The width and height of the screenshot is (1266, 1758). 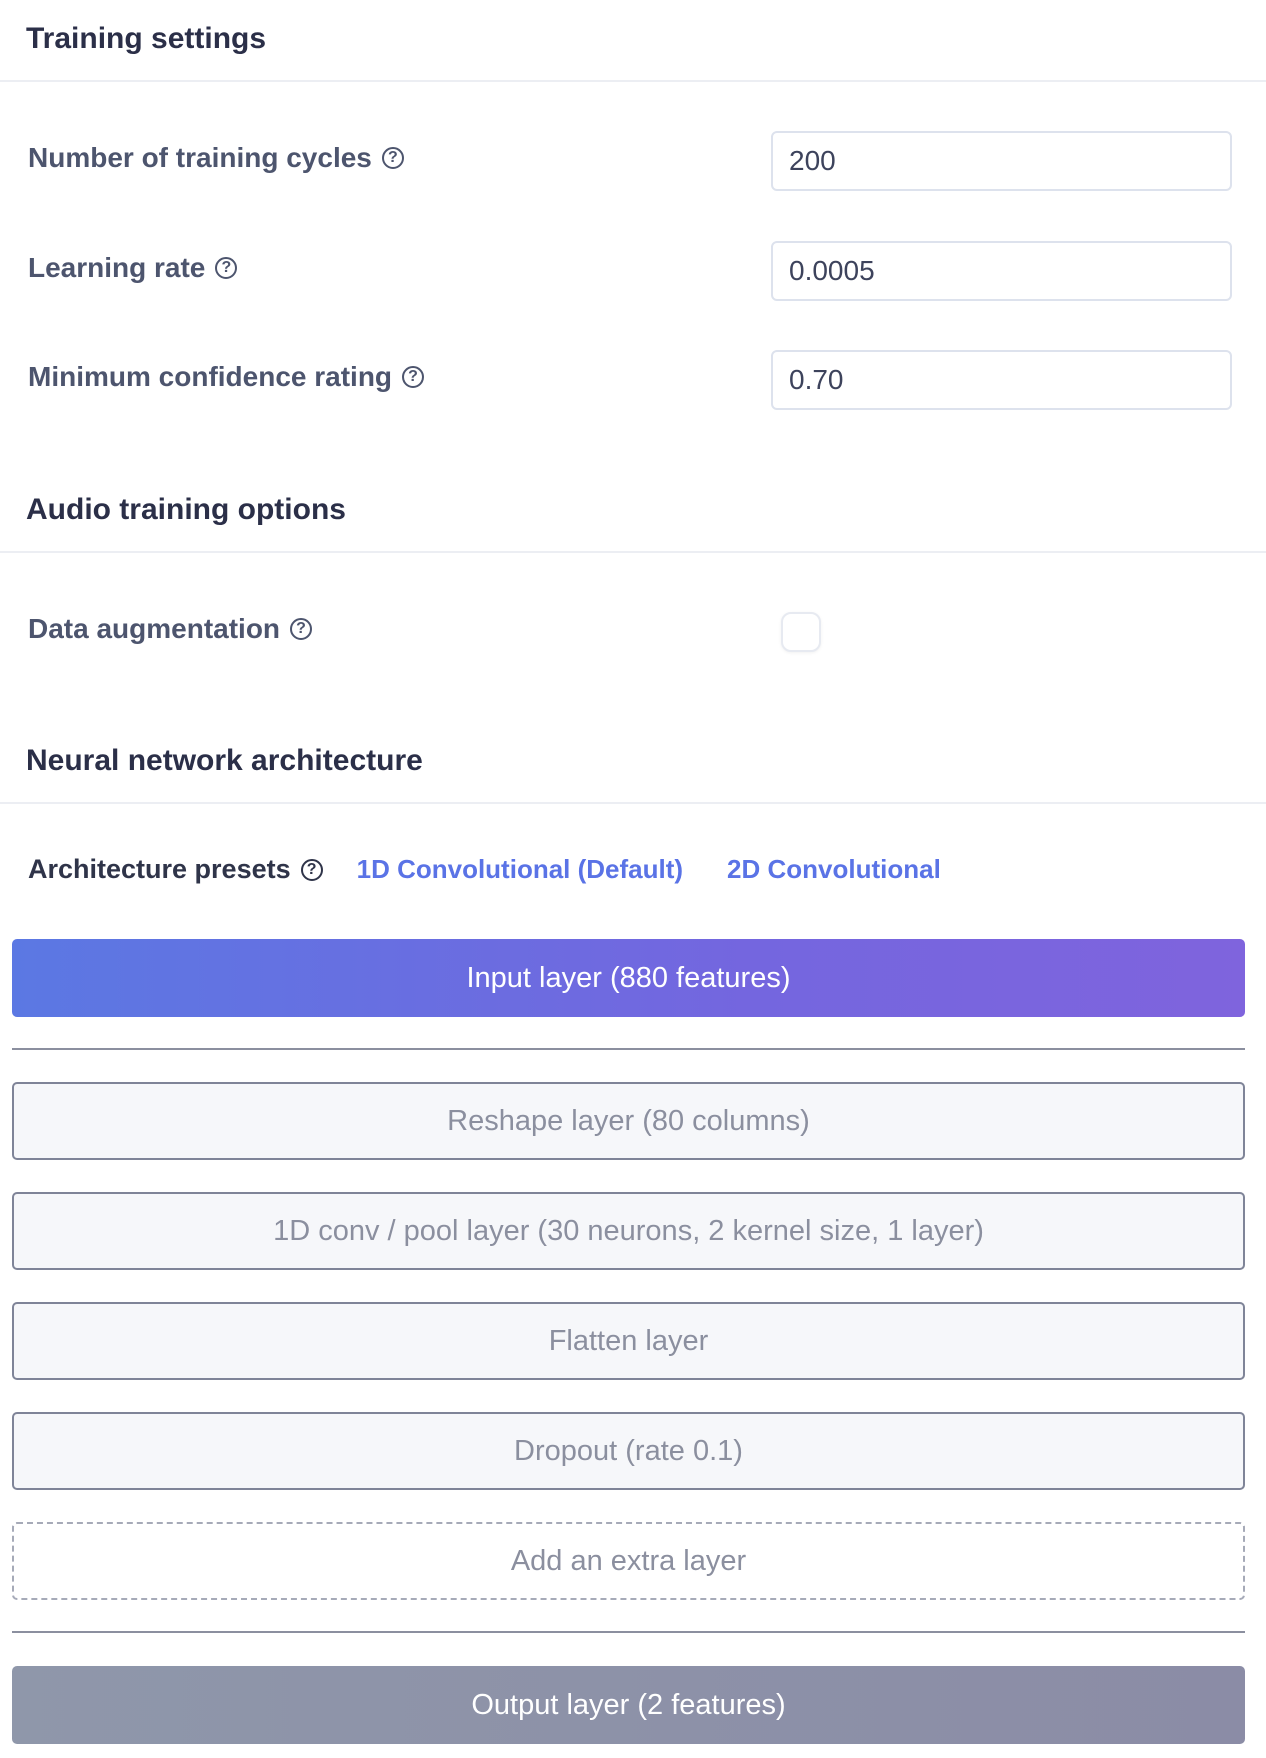 I want to click on architecture-presets-label: Architecture presets ?, so click(x=175, y=869).